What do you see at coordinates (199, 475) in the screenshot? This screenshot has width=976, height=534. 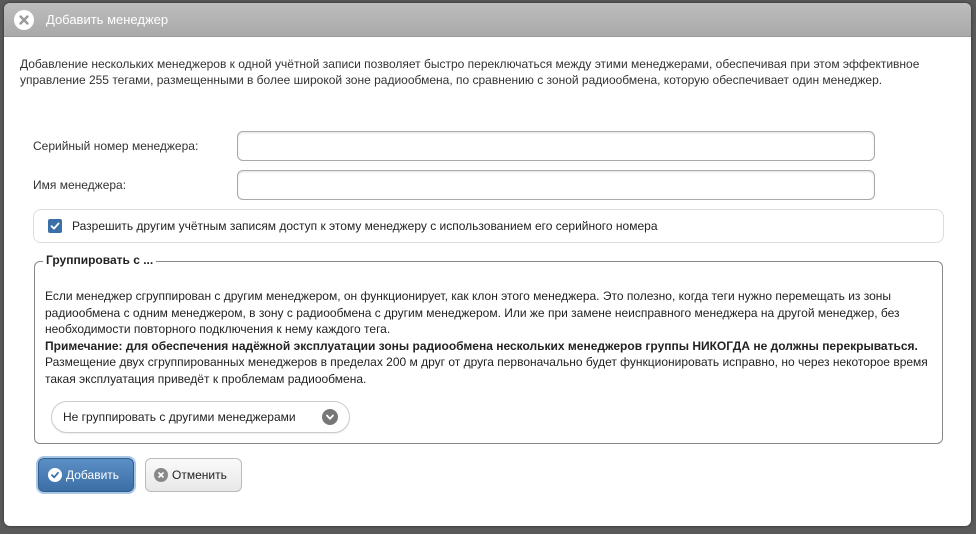 I see `cancel-button-label: Отменить` at bounding box center [199, 475].